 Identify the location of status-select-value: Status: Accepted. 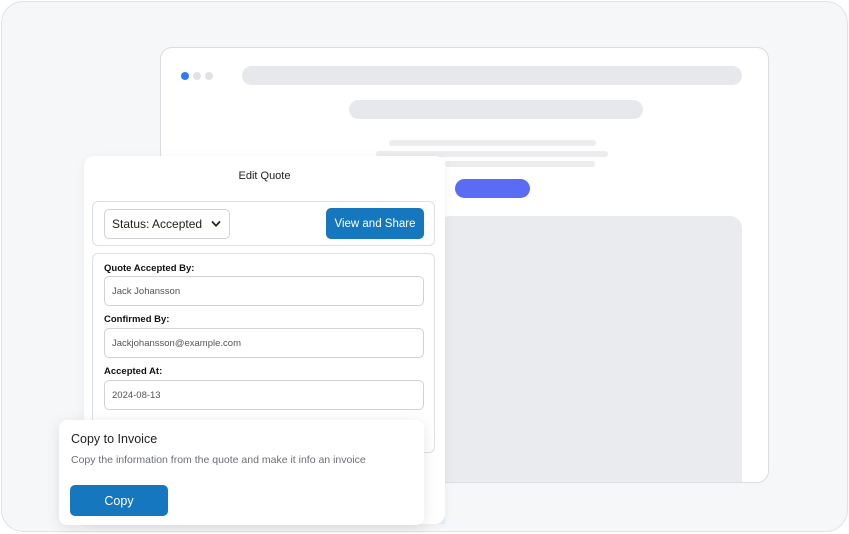
(157, 224).